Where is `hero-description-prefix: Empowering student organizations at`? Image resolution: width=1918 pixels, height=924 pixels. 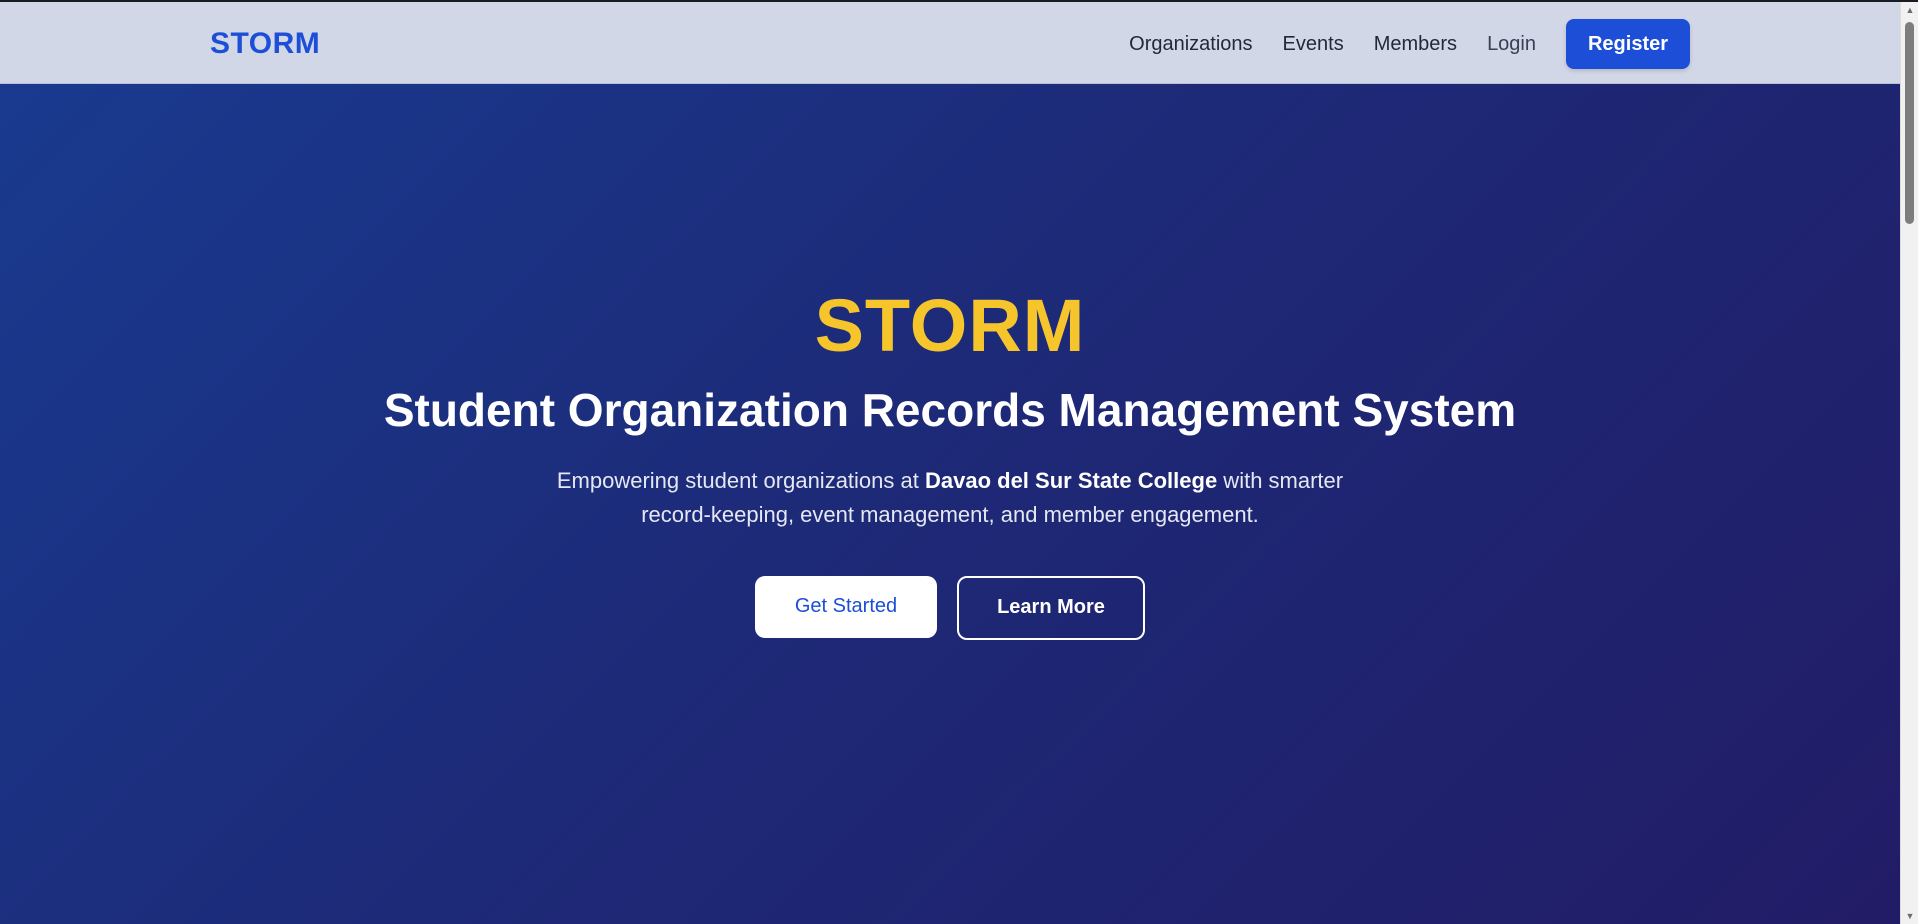 hero-description-prefix: Empowering student organizations at is located at coordinates (740, 480).